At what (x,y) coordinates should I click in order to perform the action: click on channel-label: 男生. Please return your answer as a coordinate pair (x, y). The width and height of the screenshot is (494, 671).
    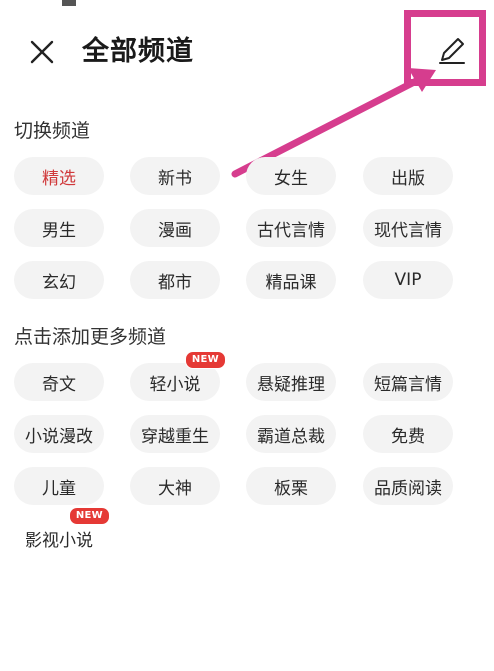
    Looking at the image, I should click on (59, 230).